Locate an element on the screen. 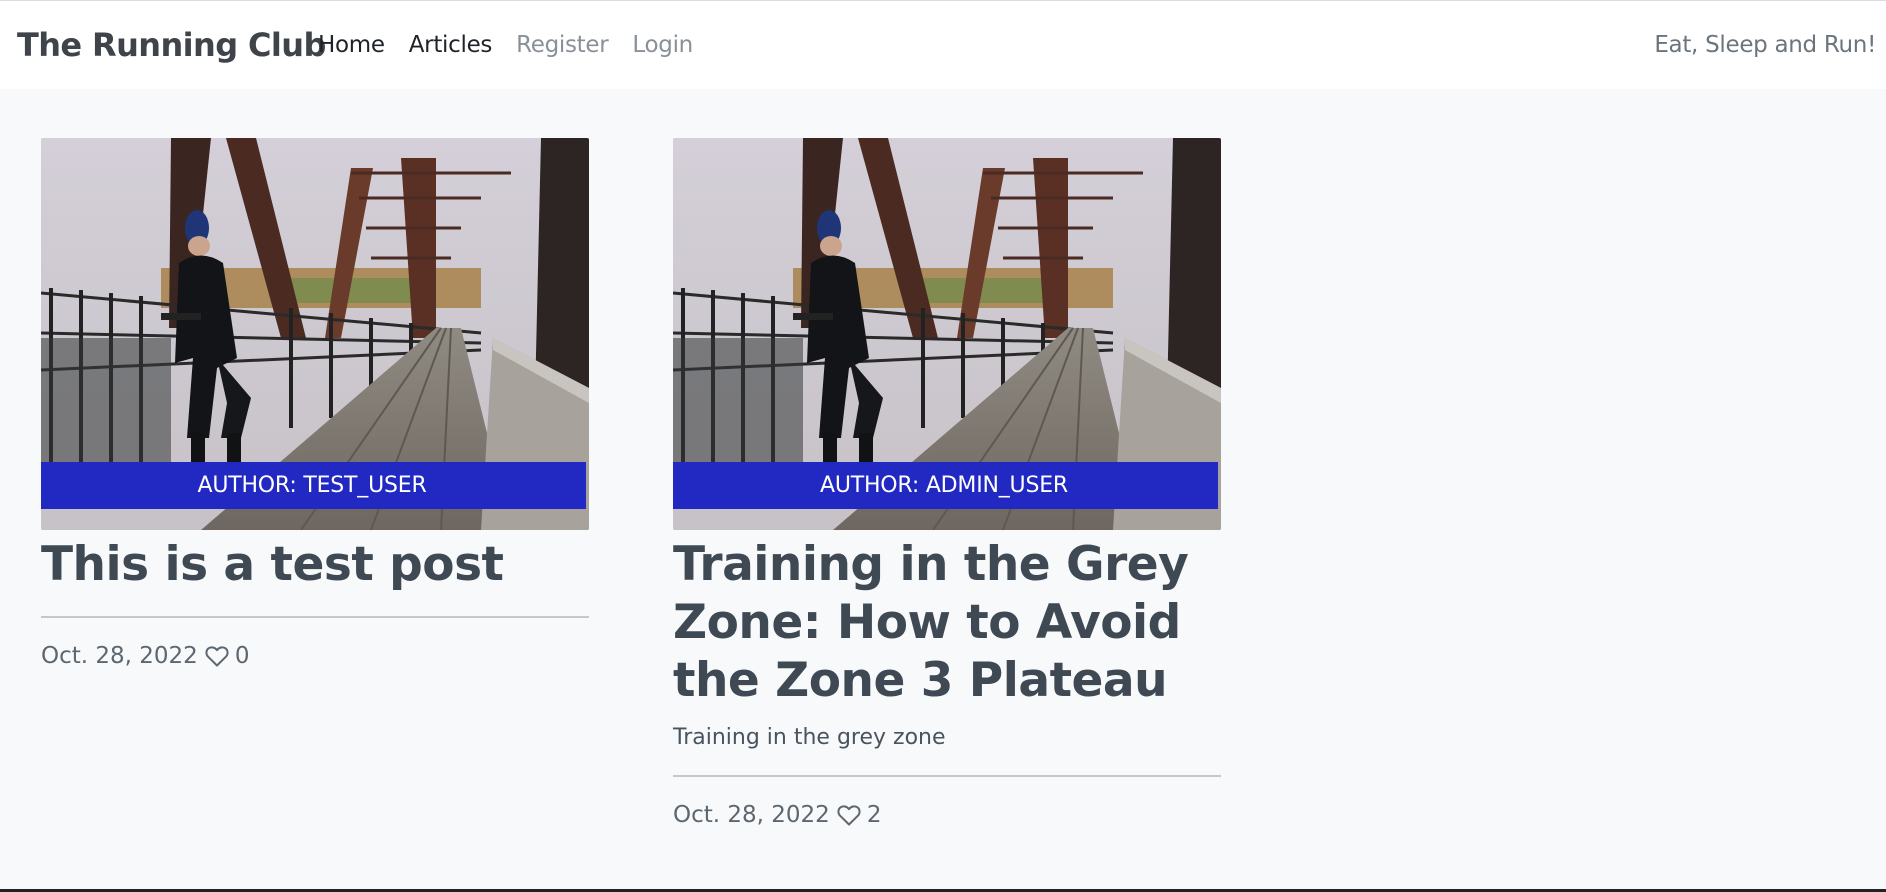  post-thumbnail: AUTHOR: ADMIN_USER is located at coordinates (947, 334).